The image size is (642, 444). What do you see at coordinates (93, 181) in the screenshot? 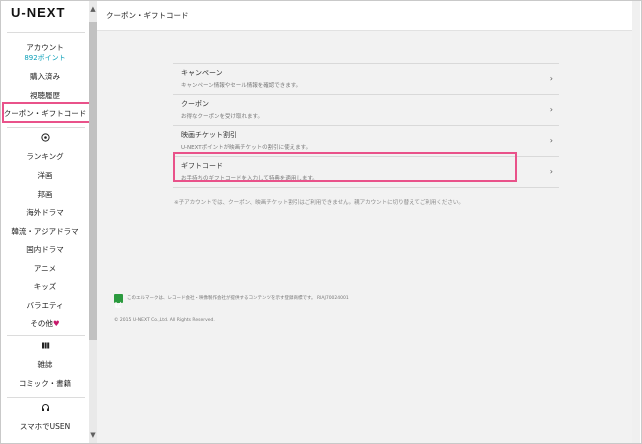
I see `sidebar-scroll-thumb` at bounding box center [93, 181].